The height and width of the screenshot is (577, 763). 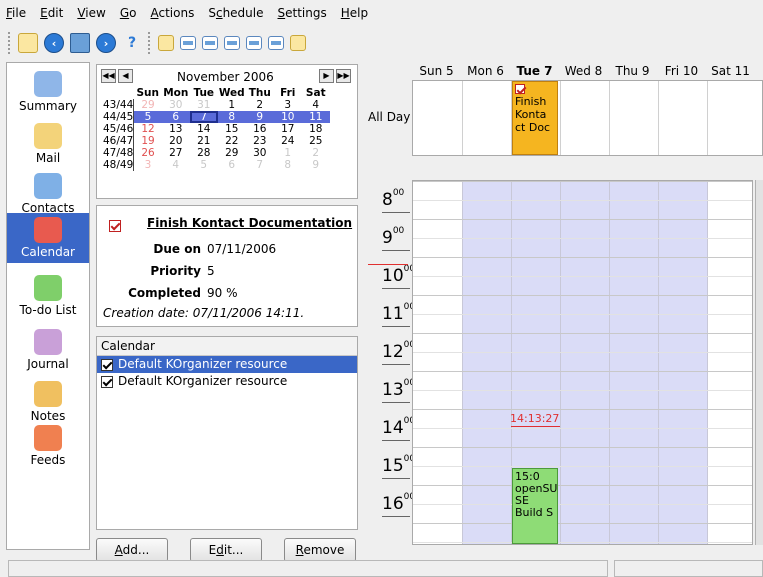 What do you see at coordinates (316, 141) in the screenshot?
I see `day-cell: 25` at bounding box center [316, 141].